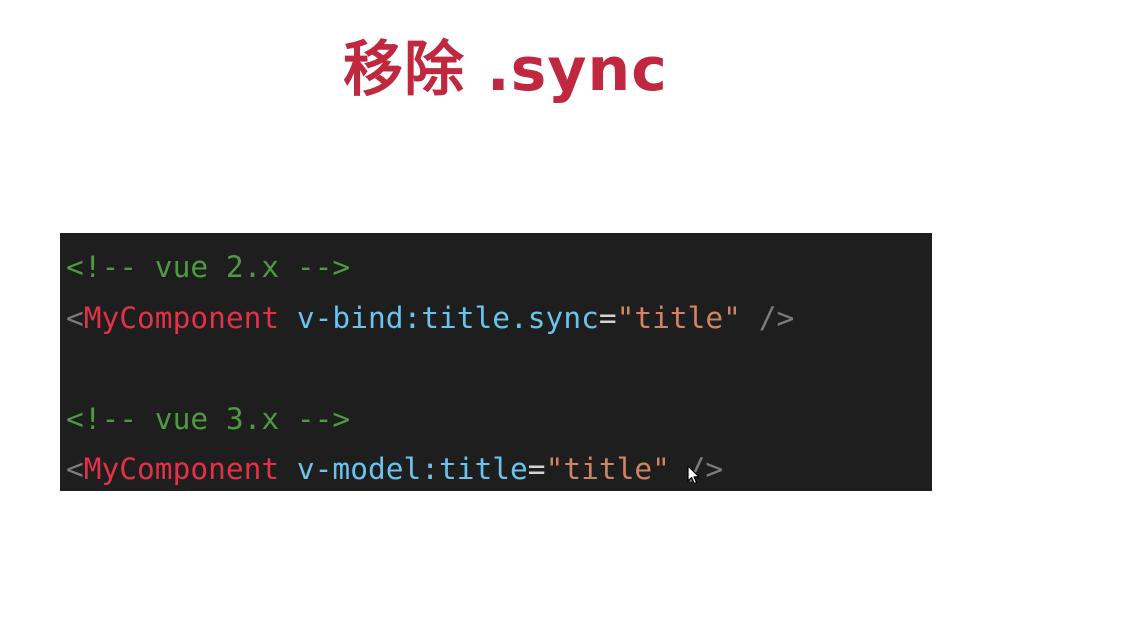 Image resolution: width=1126 pixels, height=625 pixels. I want to click on code-line-vue3-comment: <!-- vue 3.x -->, so click(499, 419).